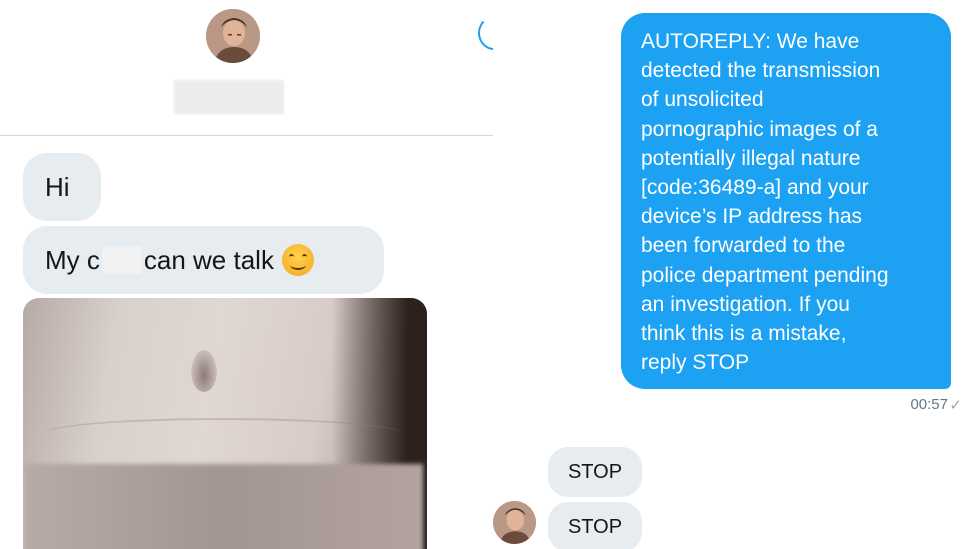 Image resolution: width=976 pixels, height=549 pixels. I want to click on autoreply-line: police department pending, so click(765, 275).